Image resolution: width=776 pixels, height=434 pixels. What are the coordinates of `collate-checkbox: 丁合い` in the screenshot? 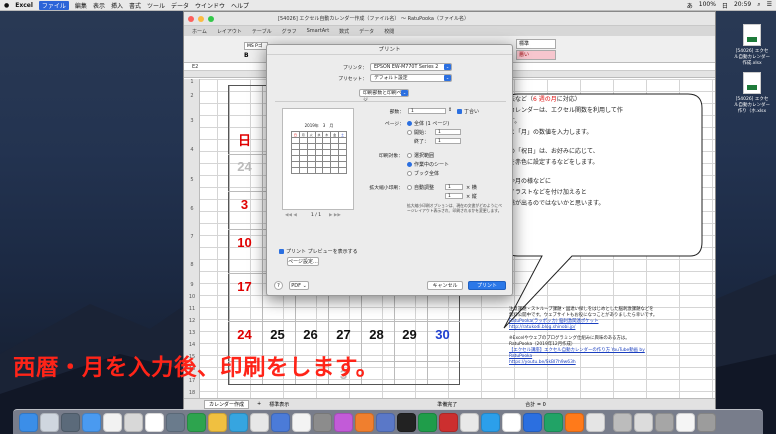 It's located at (468, 111).